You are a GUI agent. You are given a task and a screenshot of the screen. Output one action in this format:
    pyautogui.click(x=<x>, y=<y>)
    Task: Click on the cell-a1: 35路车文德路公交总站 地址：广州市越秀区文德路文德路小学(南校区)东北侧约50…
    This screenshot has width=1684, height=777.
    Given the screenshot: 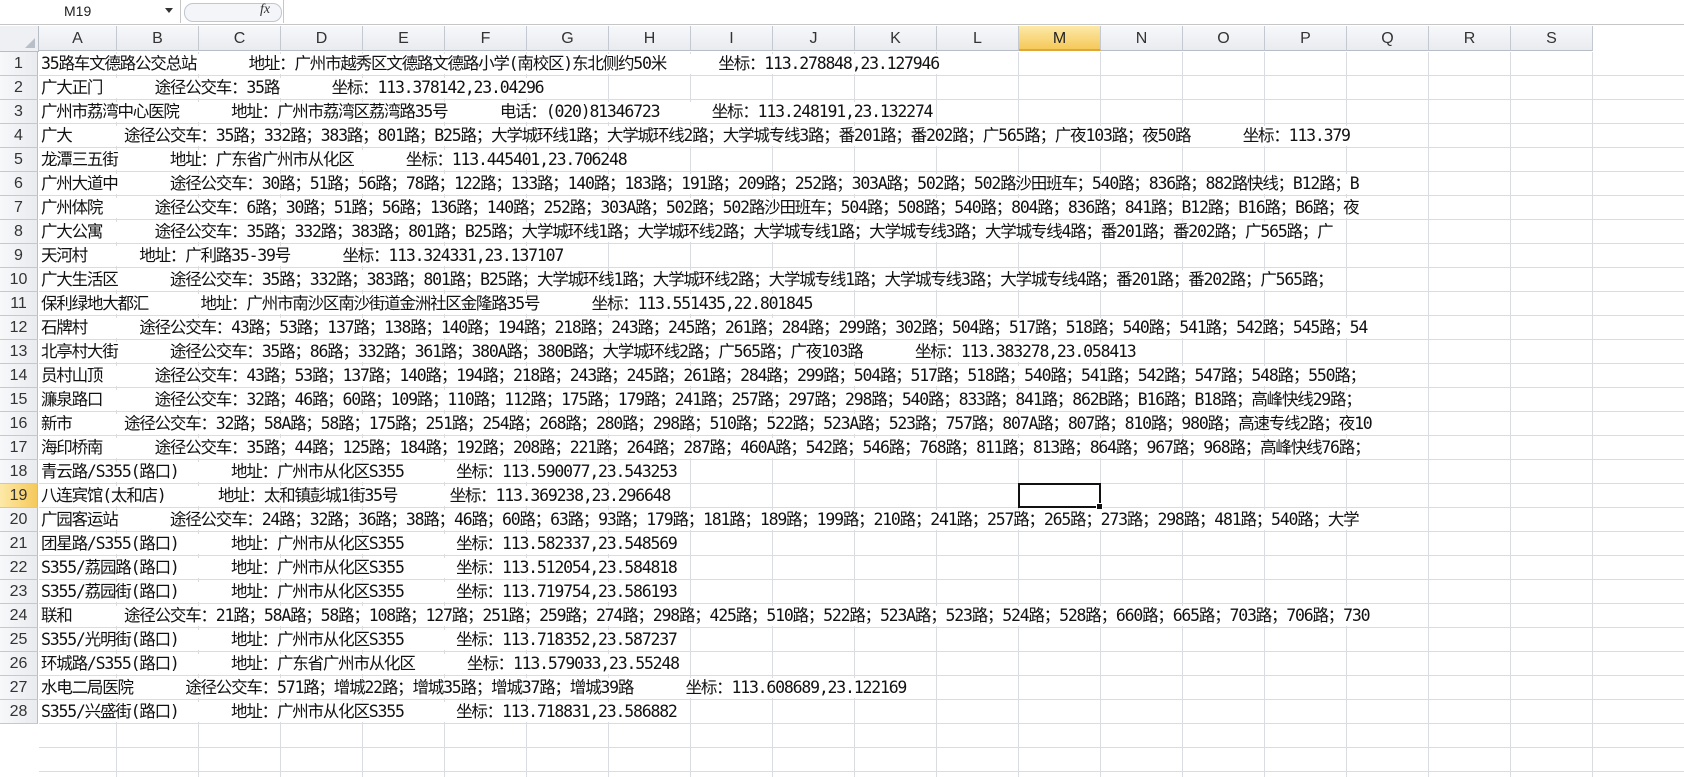 What is the action you would take?
    pyautogui.click(x=491, y=64)
    